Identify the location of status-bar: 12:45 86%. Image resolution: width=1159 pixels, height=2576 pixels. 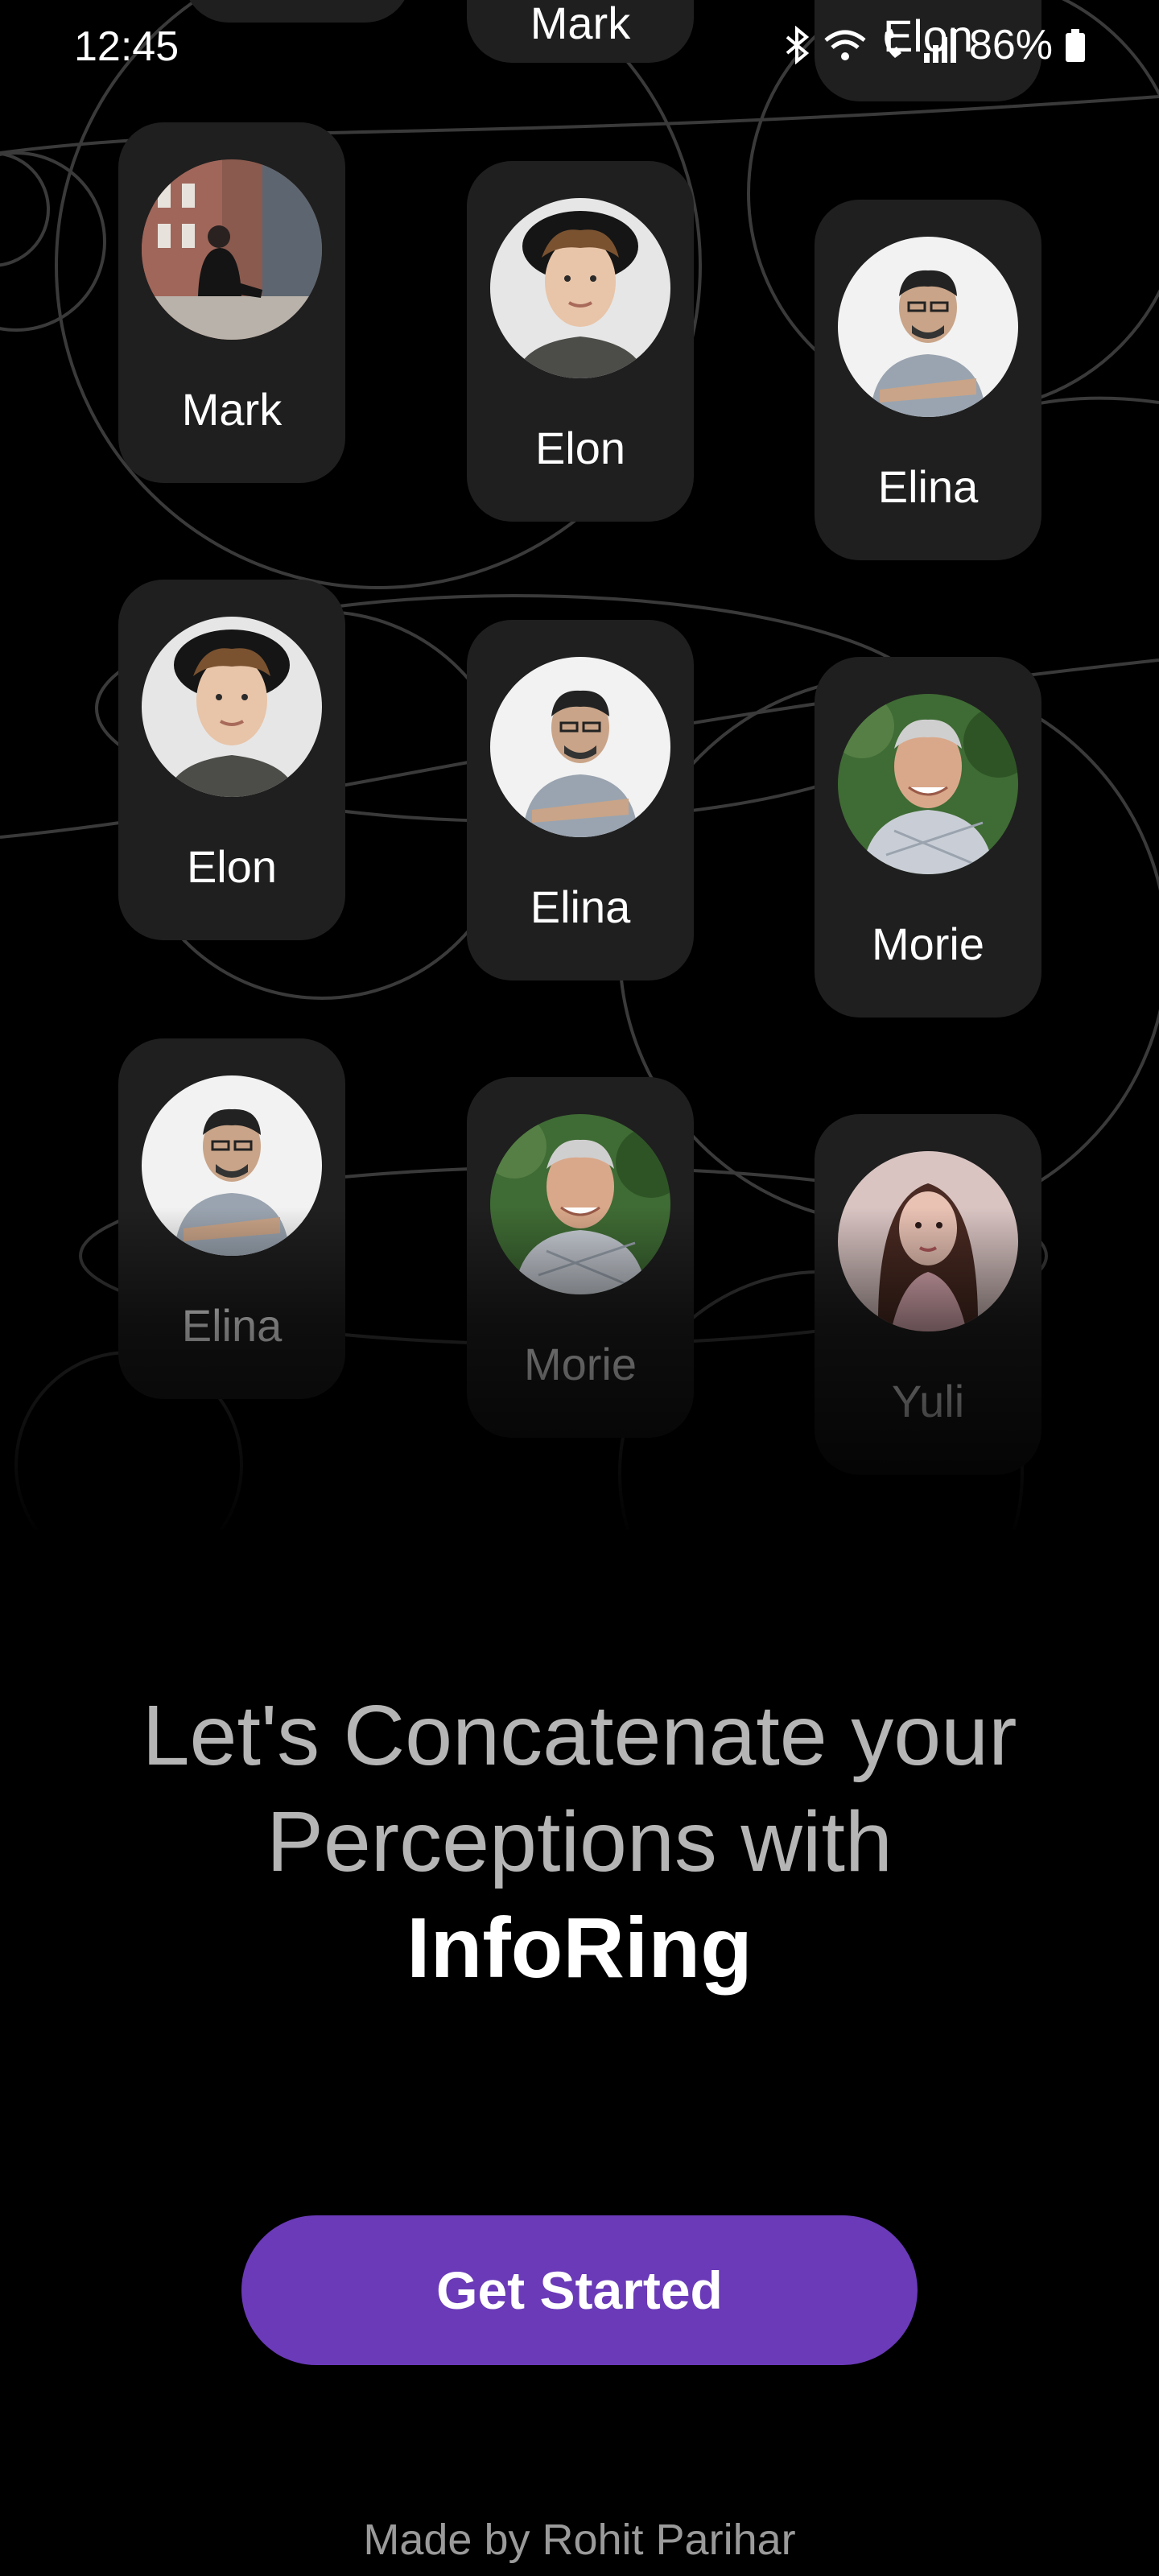
(579, 48).